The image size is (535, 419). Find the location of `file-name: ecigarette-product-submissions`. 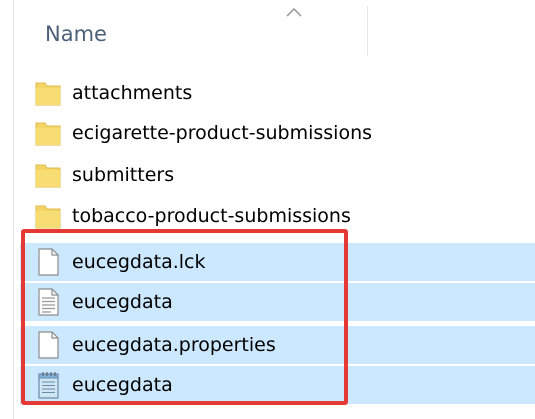

file-name: ecigarette-product-submissions is located at coordinates (222, 133).